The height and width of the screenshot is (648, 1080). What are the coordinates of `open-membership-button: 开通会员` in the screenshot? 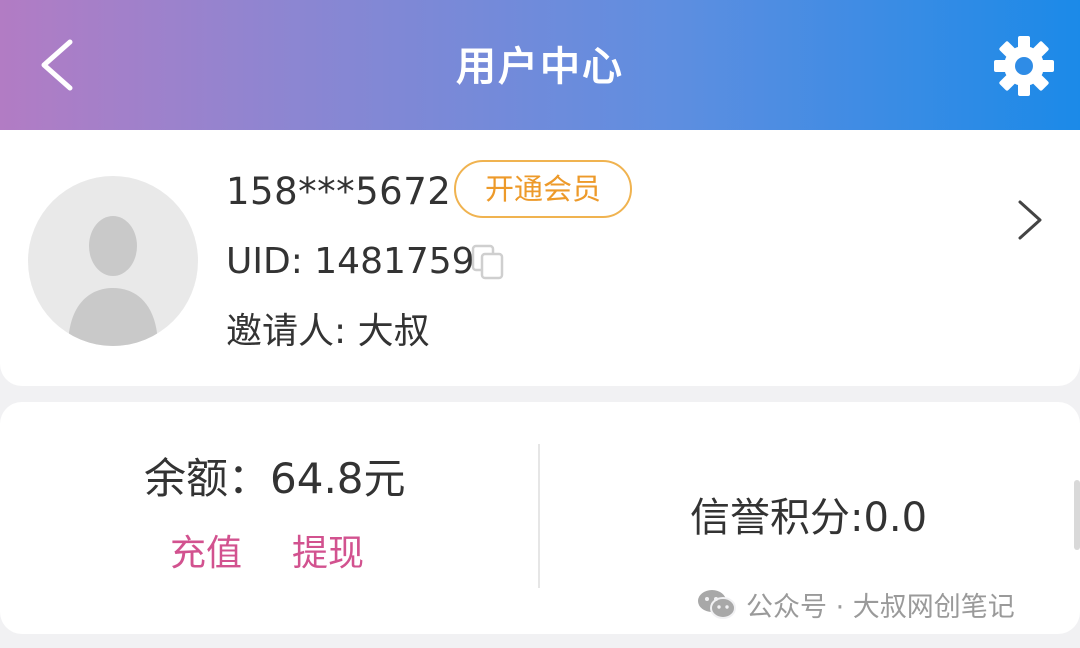 It's located at (543, 189).